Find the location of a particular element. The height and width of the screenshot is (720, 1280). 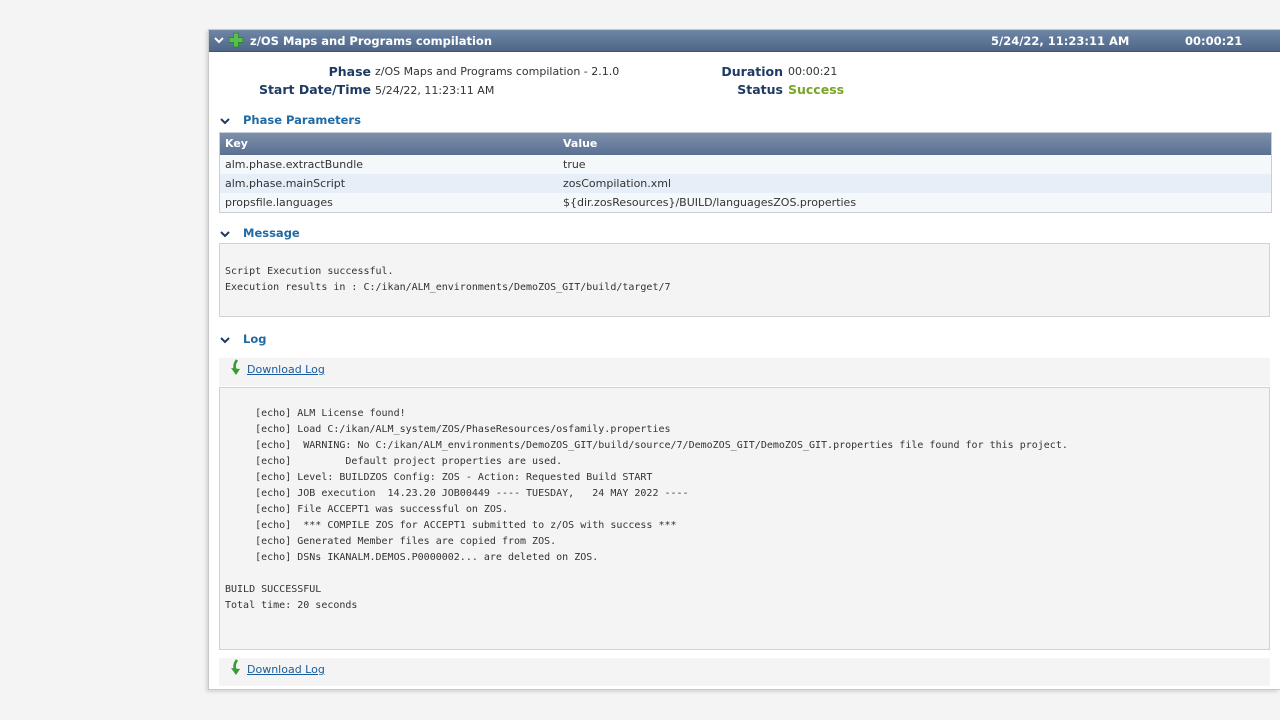

header-duration: 00:00:21 is located at coordinates (1214, 41).